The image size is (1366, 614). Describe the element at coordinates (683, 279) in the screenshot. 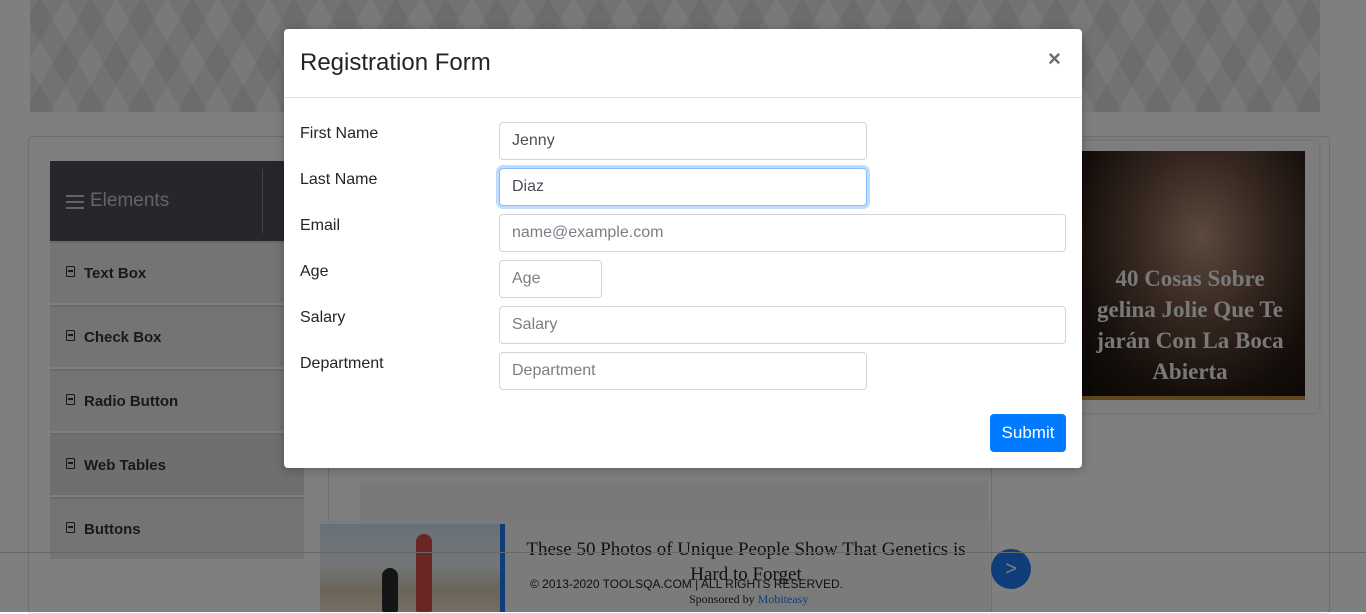

I see `form-row-age: Age` at that location.